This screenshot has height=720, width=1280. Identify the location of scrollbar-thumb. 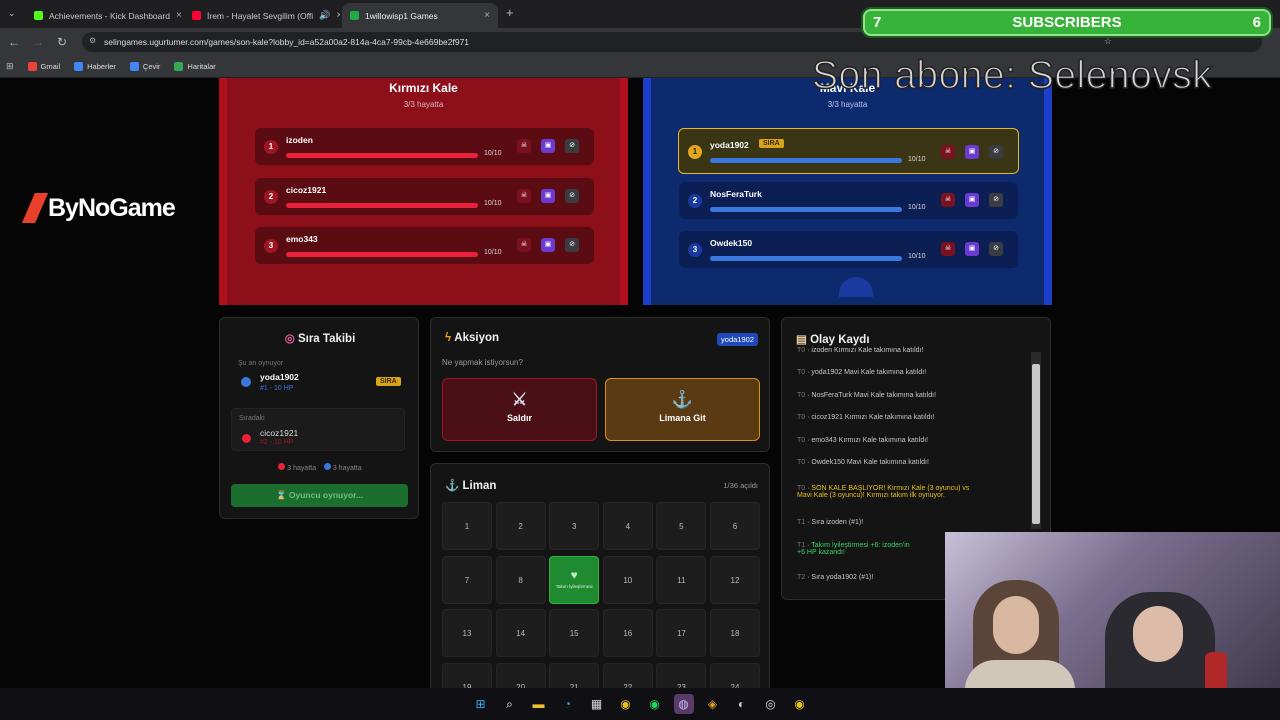
(1036, 444).